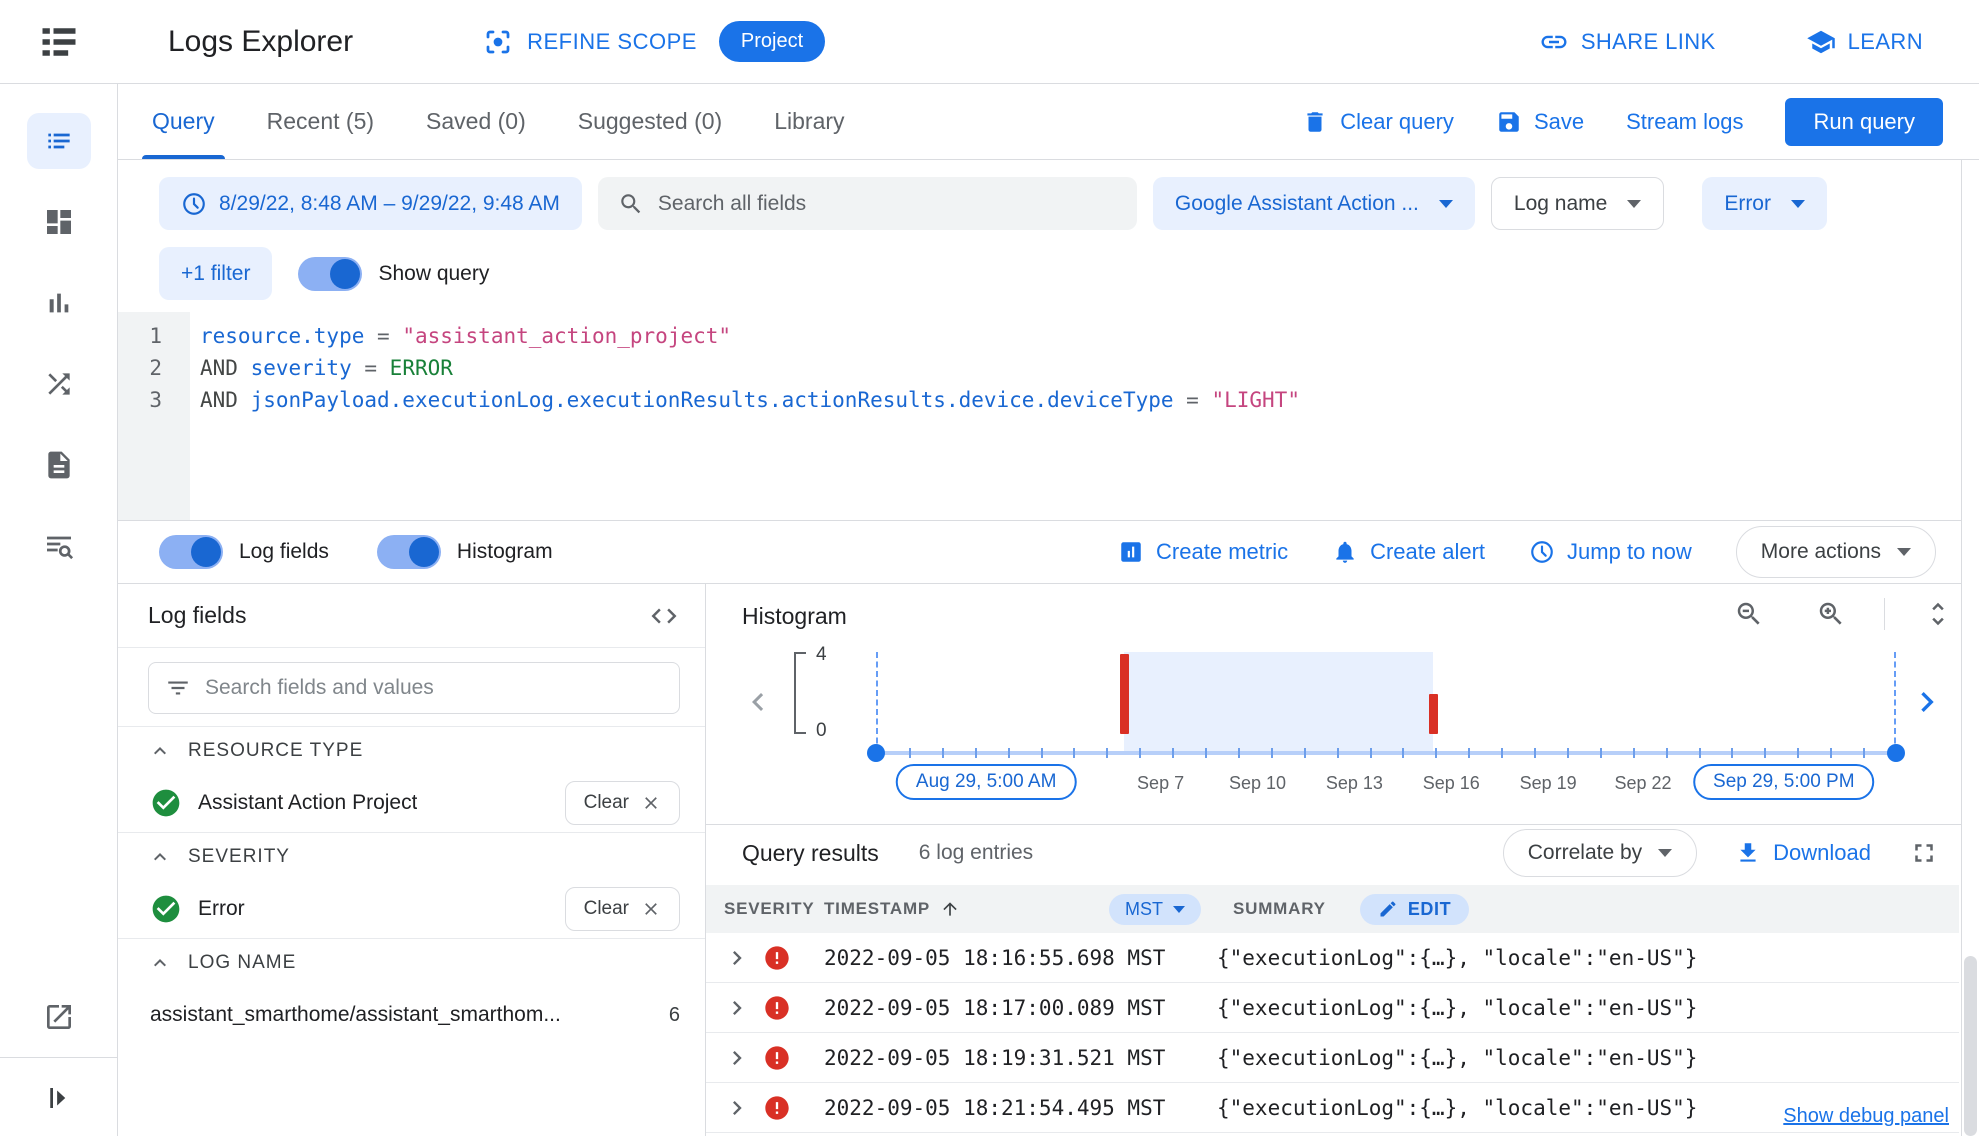 The width and height of the screenshot is (1979, 1137). What do you see at coordinates (1748, 853) in the screenshot?
I see `download-icon` at bounding box center [1748, 853].